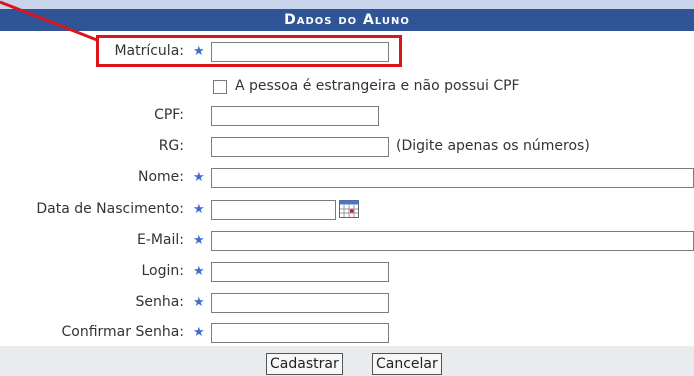  Describe the element at coordinates (249, 51) in the screenshot. I see `matricula-highlight-box` at that location.